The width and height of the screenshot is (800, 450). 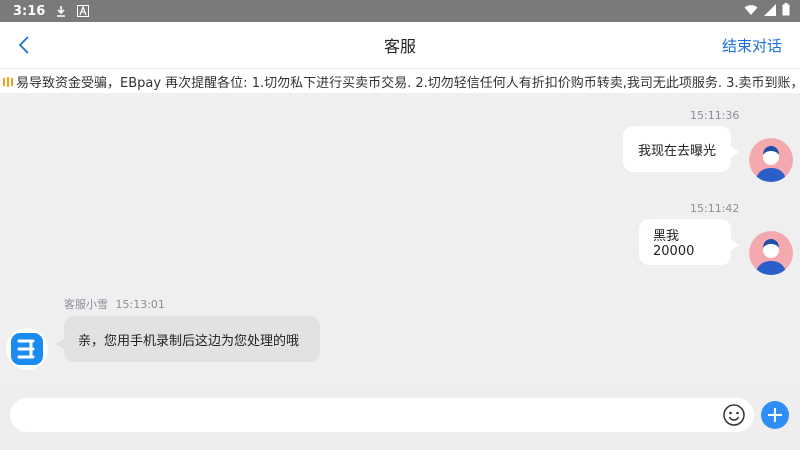 I want to click on wifi-icon, so click(x=751, y=12).